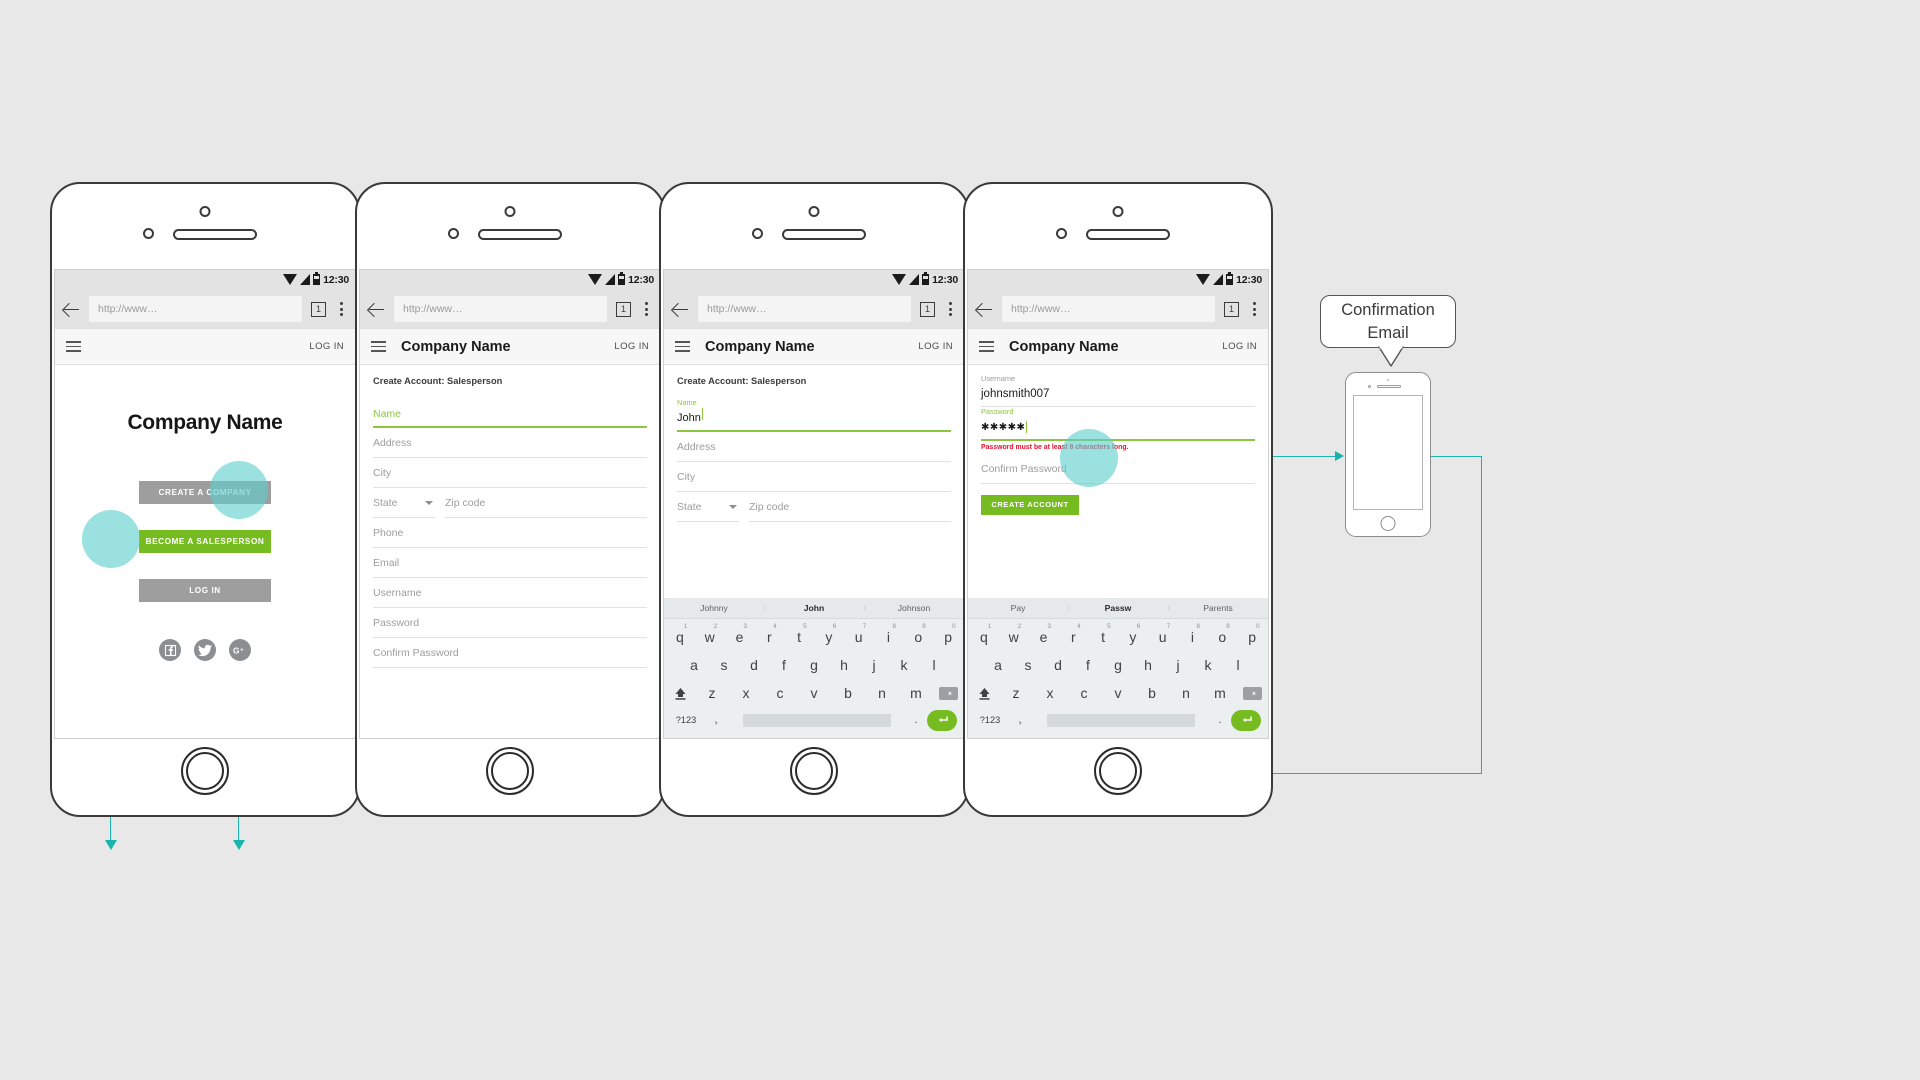  I want to click on key-e: 3e, so click(1044, 634).